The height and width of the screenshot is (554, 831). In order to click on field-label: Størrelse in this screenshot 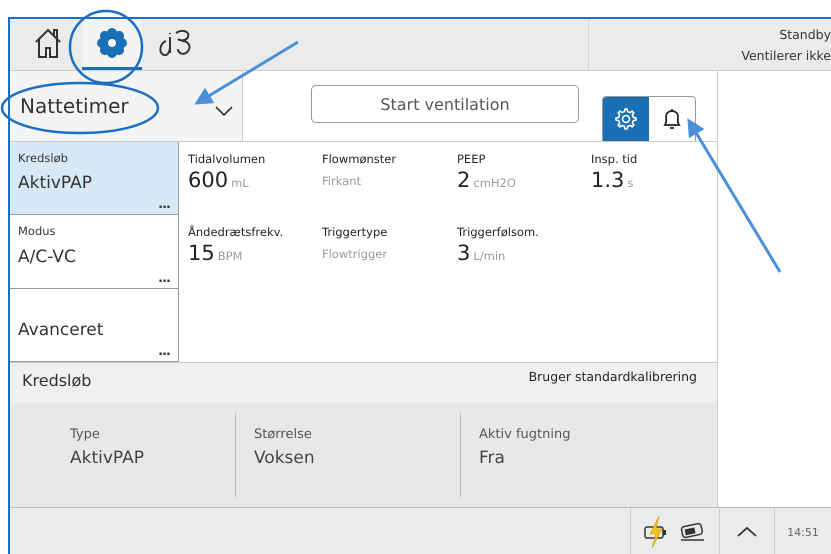, I will do `click(283, 434)`.